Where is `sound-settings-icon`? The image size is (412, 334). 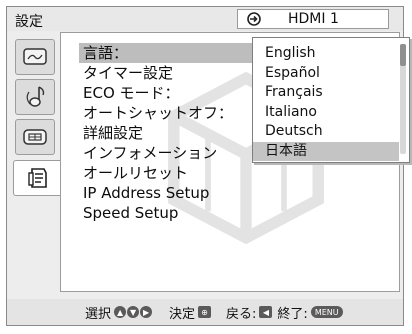 sound-settings-icon is located at coordinates (35, 96).